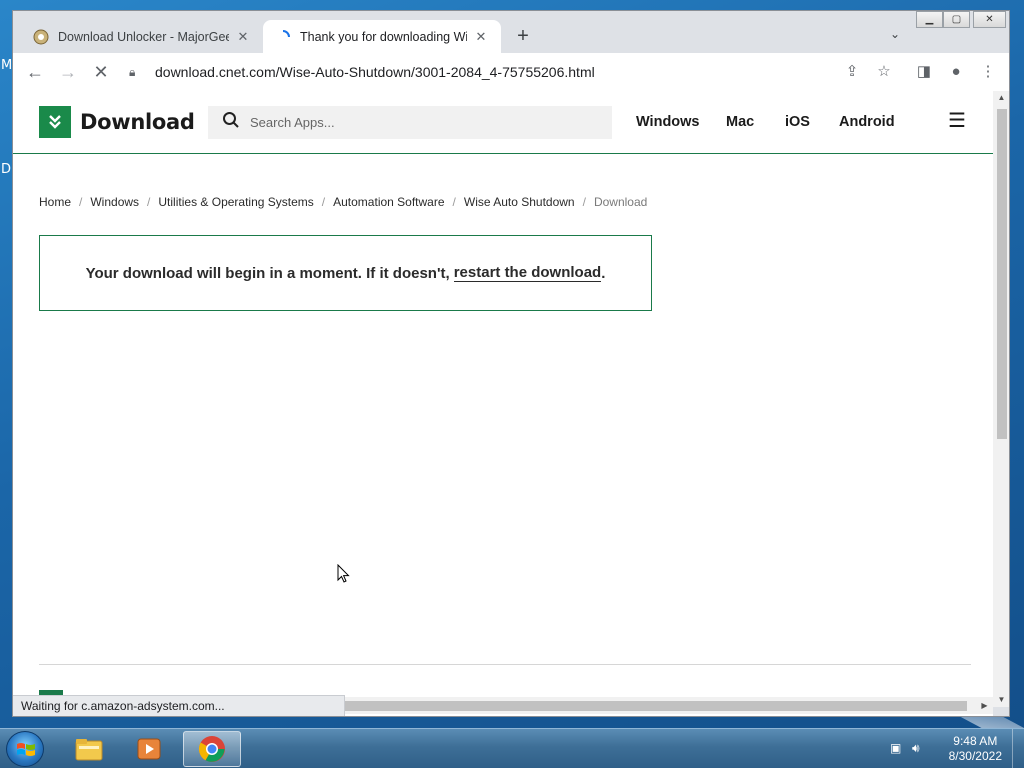 The height and width of the screenshot is (768, 1024). I want to click on site-header: Download Windows Mac iOS Android ☰, so click(503, 122).